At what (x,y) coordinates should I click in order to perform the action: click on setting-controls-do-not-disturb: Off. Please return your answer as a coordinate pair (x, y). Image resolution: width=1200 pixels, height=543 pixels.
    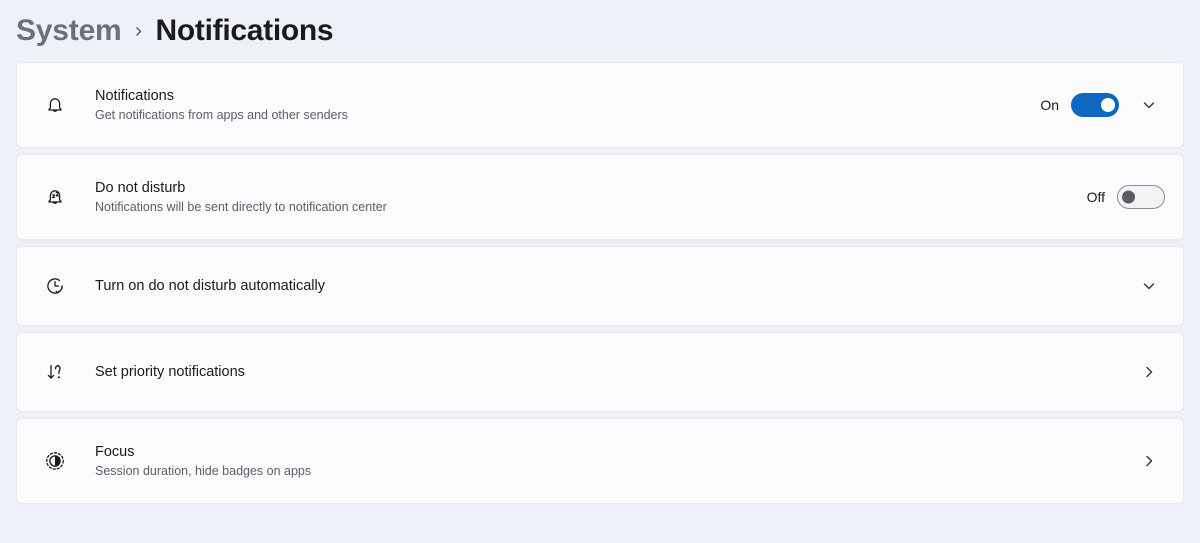
    Looking at the image, I should click on (1126, 197).